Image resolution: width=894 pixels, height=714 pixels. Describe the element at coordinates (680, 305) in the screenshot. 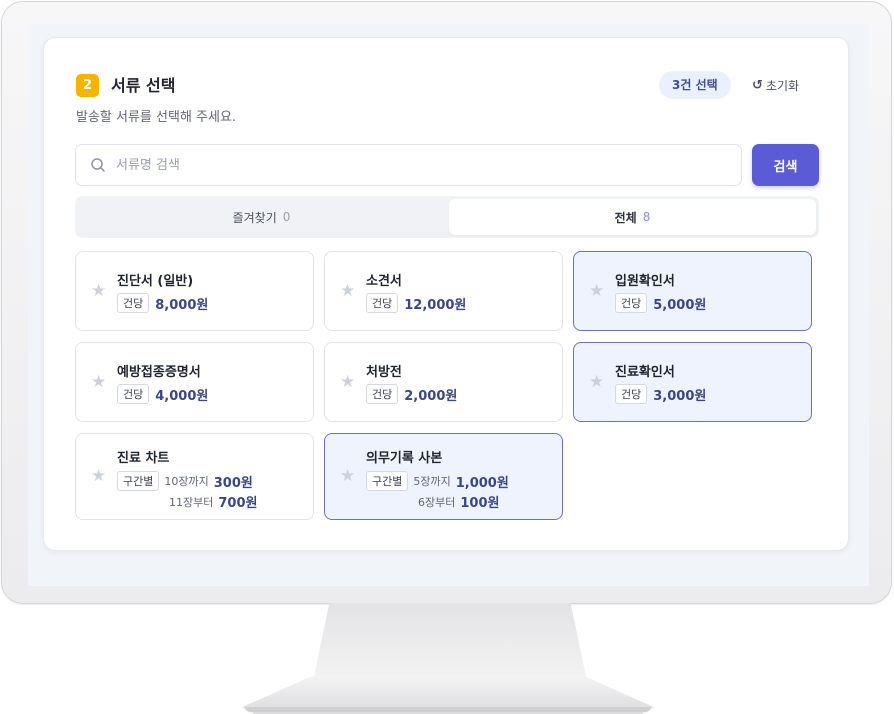

I see `document-price: 5,000원` at that location.